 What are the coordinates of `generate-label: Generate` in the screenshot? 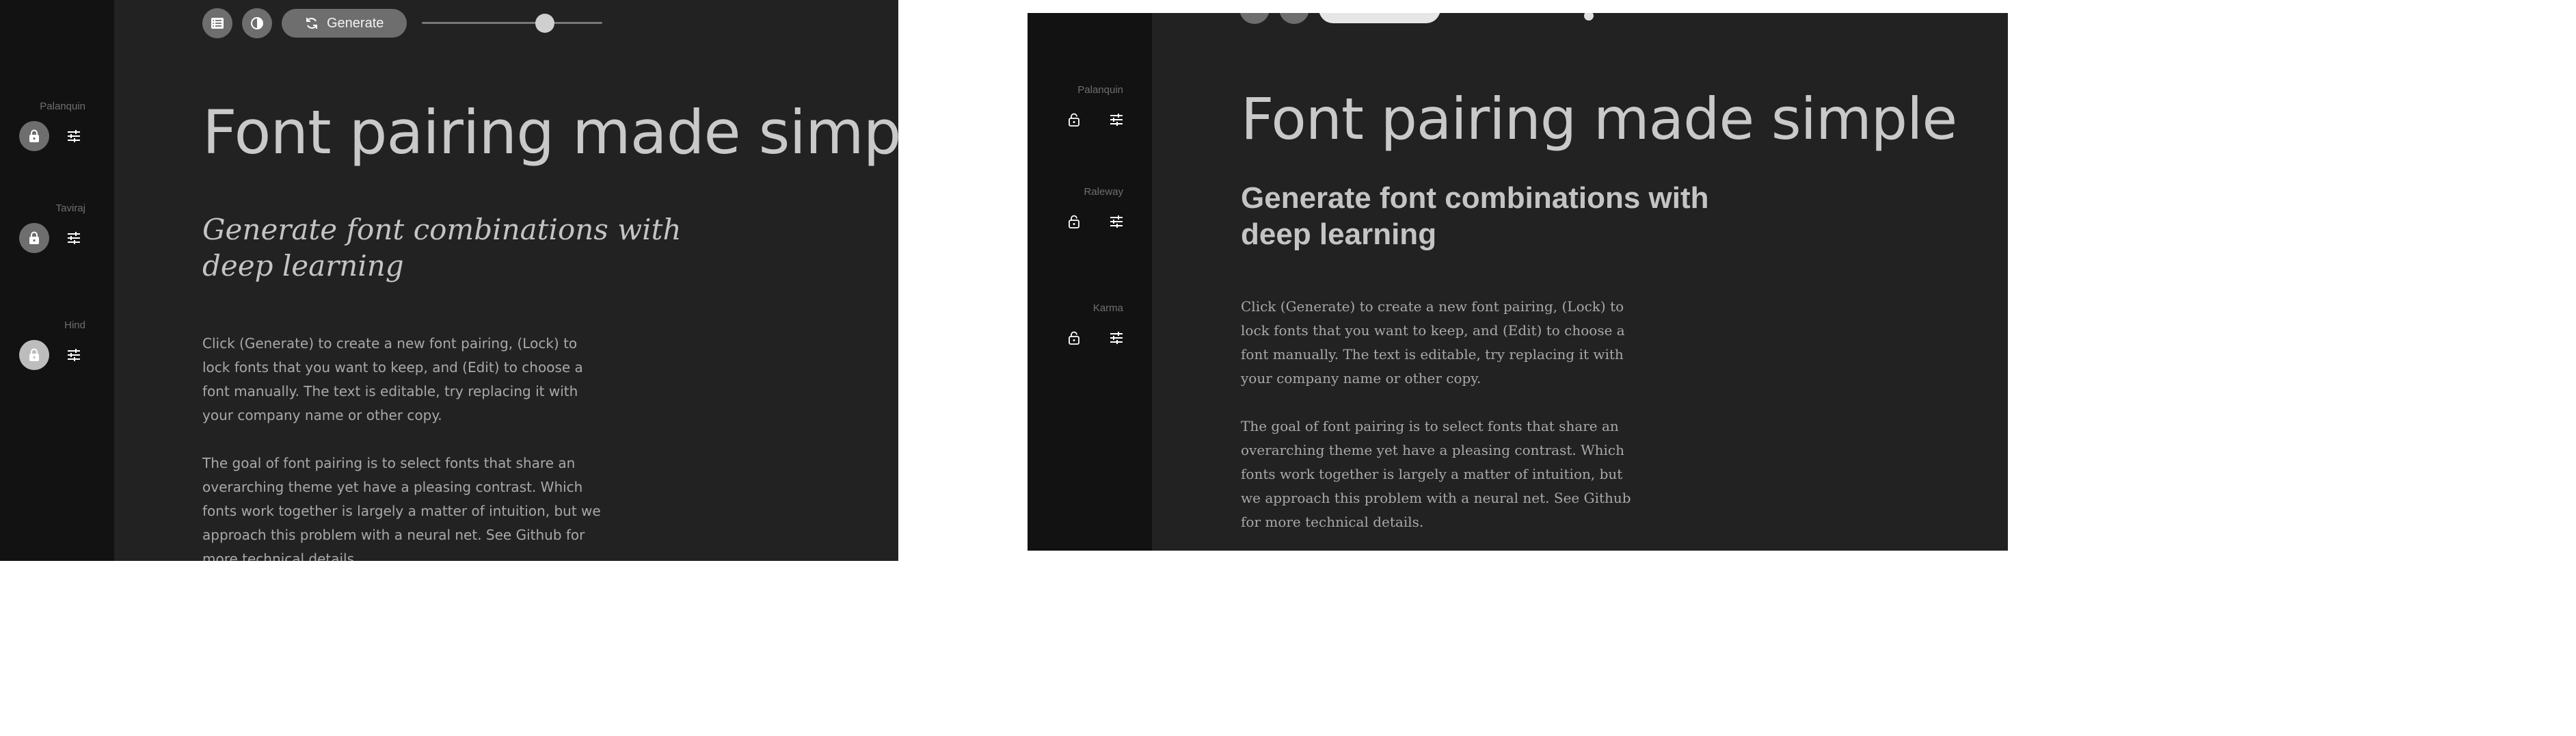 It's located at (355, 23).